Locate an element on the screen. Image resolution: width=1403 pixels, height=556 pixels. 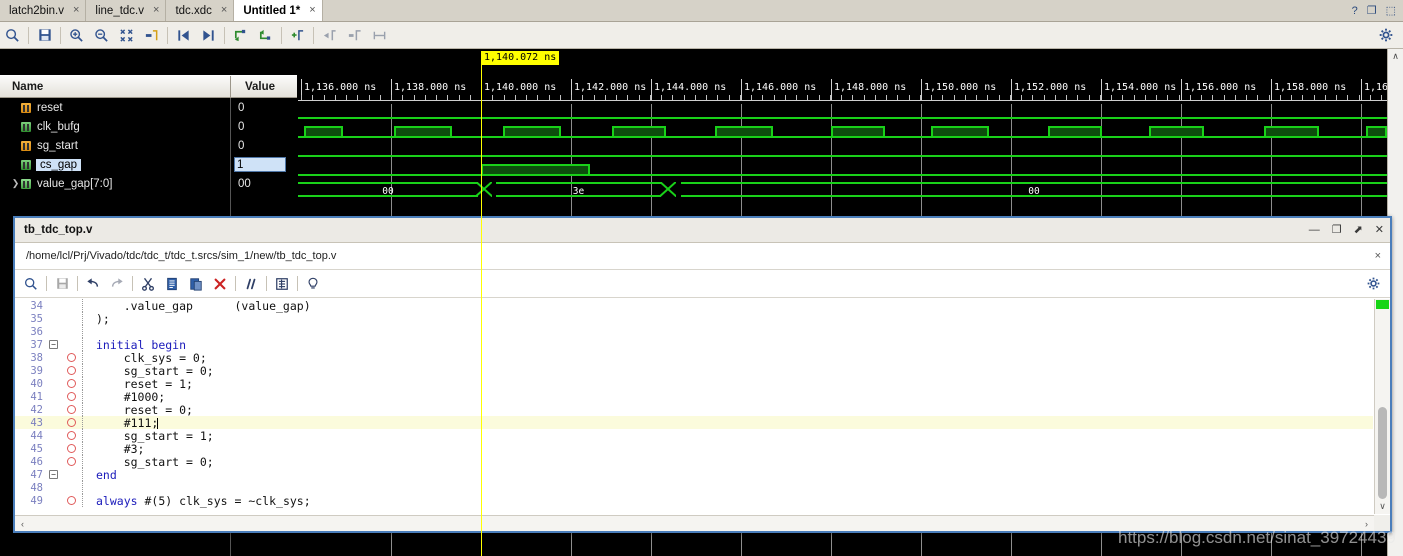
editor-title-bar: tb_tdc_top.v — ❐ ⬈ ✕ is located at coordinates (702, 230).